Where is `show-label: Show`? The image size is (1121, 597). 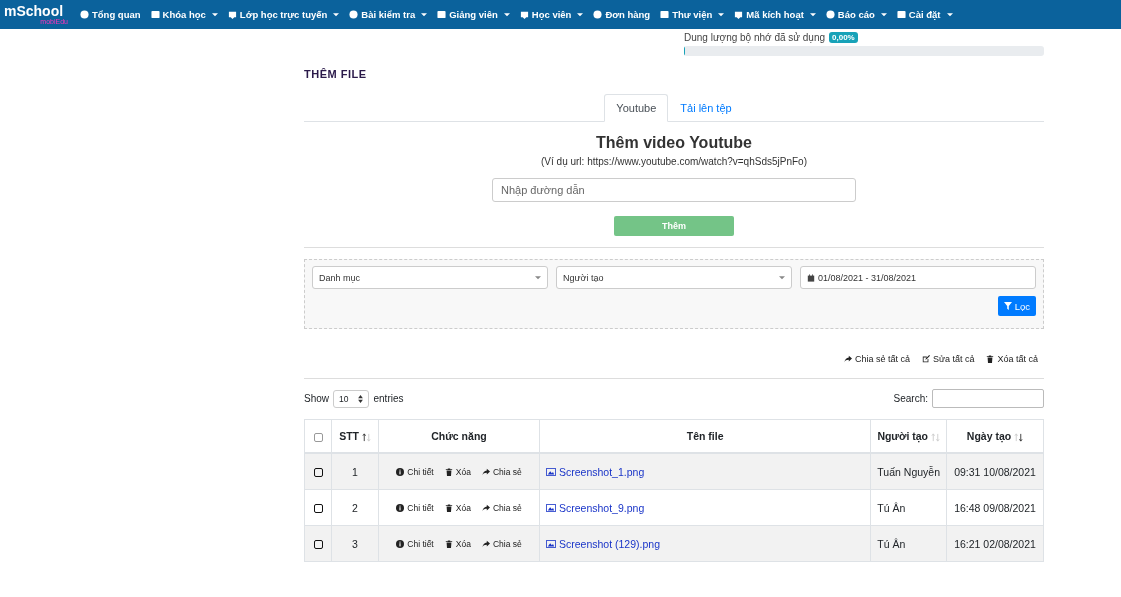
show-label: Show is located at coordinates (316, 398).